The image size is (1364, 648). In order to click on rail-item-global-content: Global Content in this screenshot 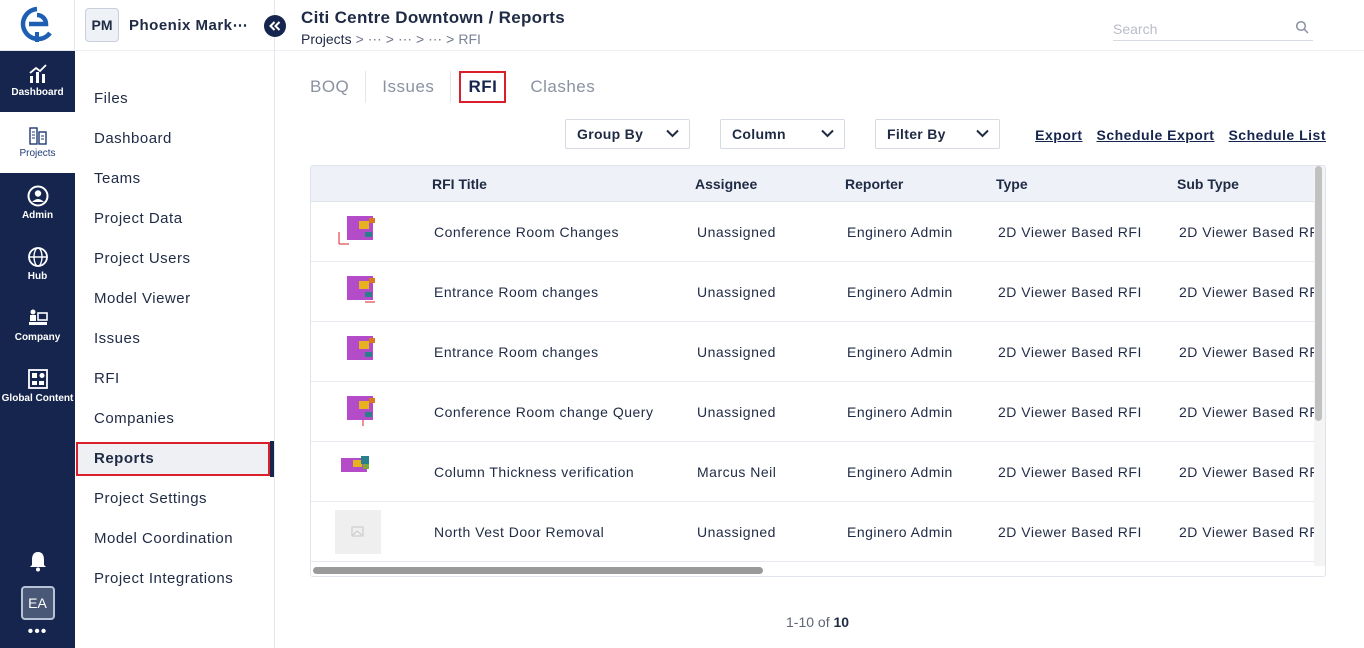, I will do `click(37, 386)`.